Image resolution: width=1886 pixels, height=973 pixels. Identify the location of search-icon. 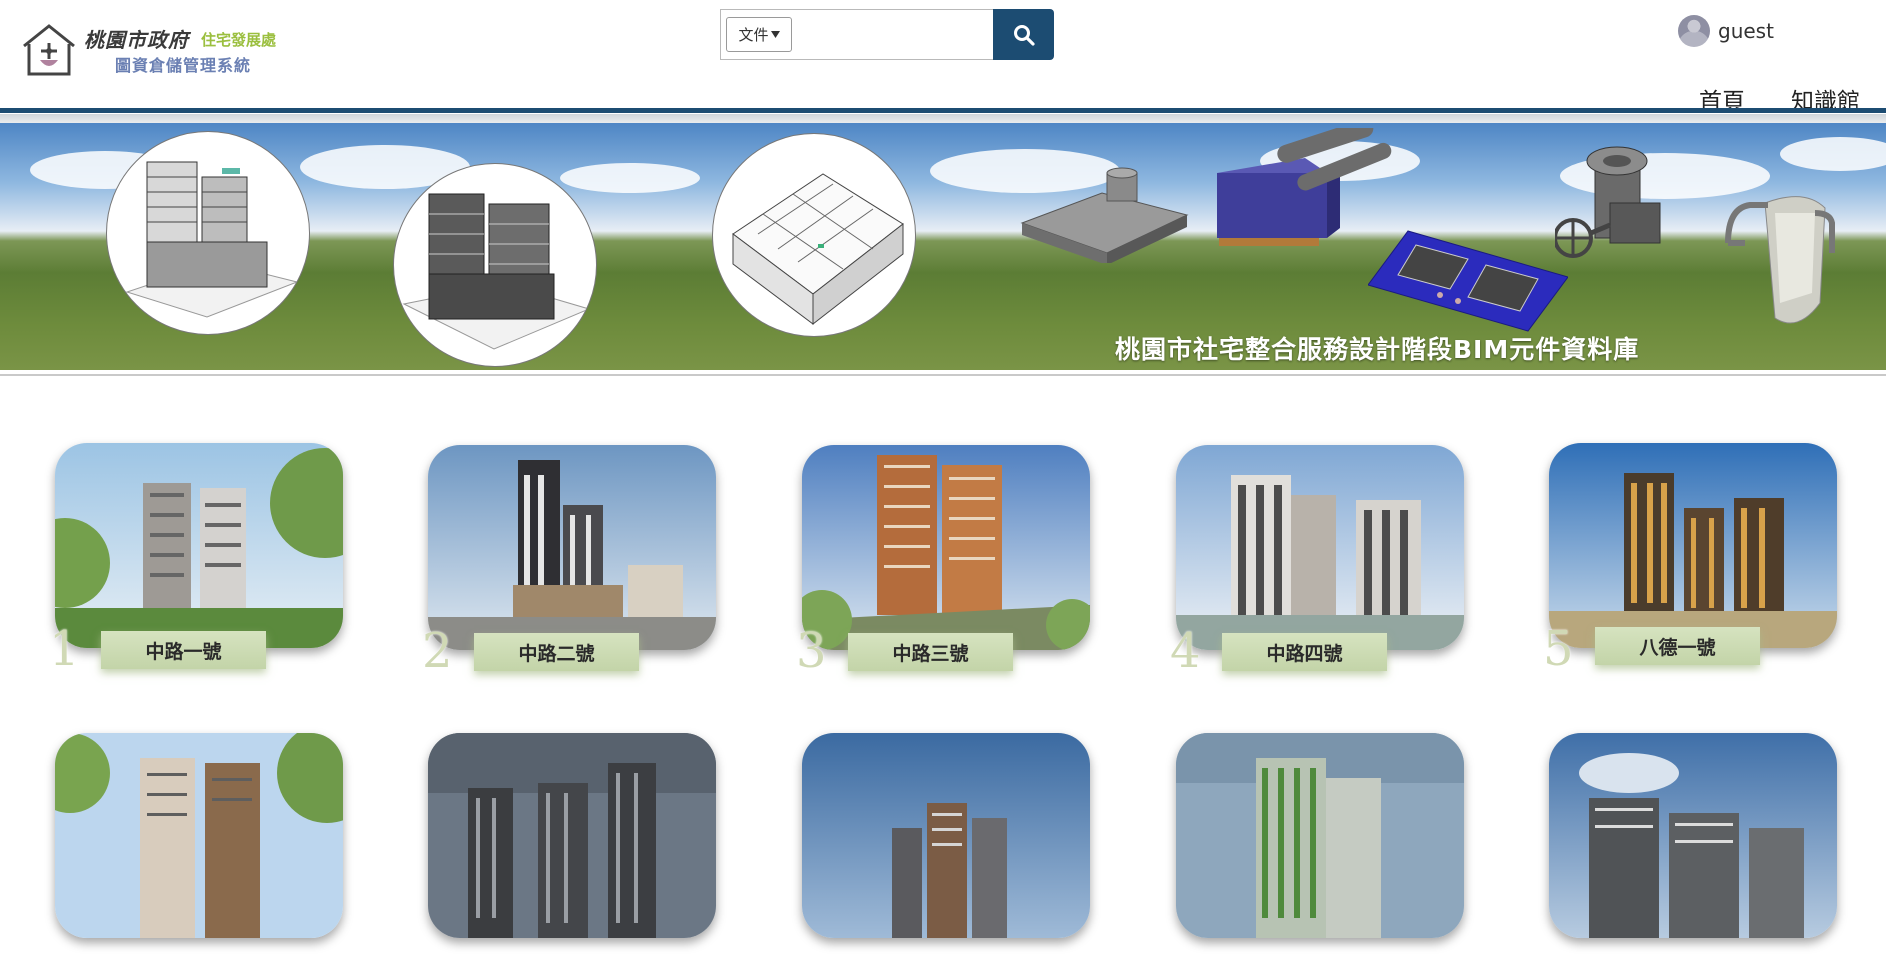
(1024, 35).